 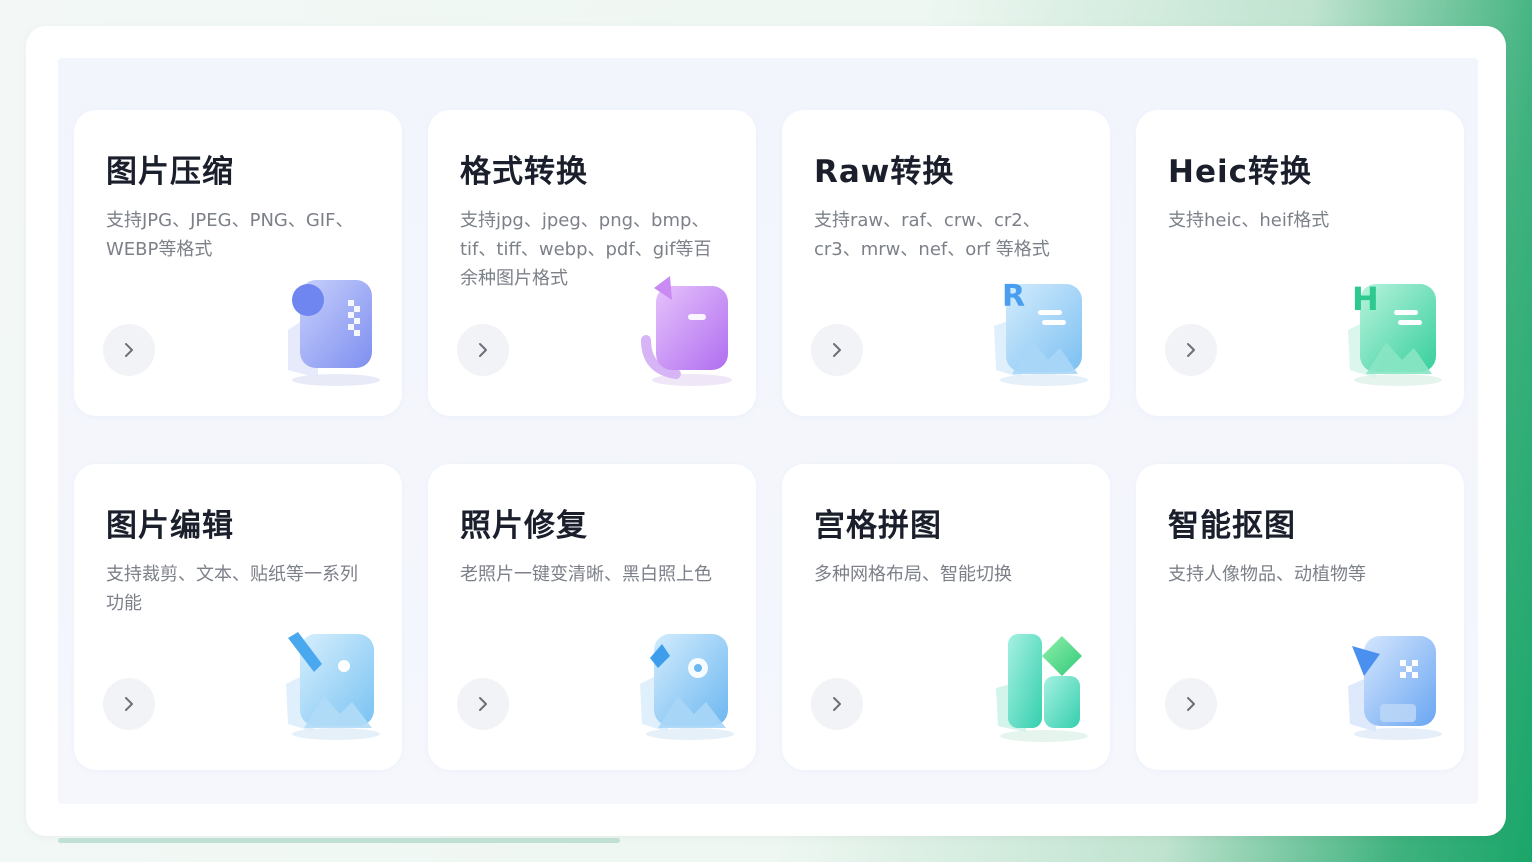 What do you see at coordinates (686, 331) in the screenshot?
I see `format-convert-icon` at bounding box center [686, 331].